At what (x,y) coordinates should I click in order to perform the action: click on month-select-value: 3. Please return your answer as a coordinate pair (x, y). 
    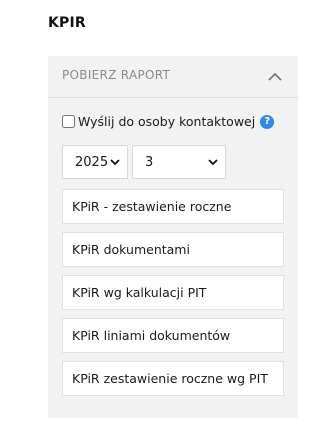
    Looking at the image, I should click on (149, 162).